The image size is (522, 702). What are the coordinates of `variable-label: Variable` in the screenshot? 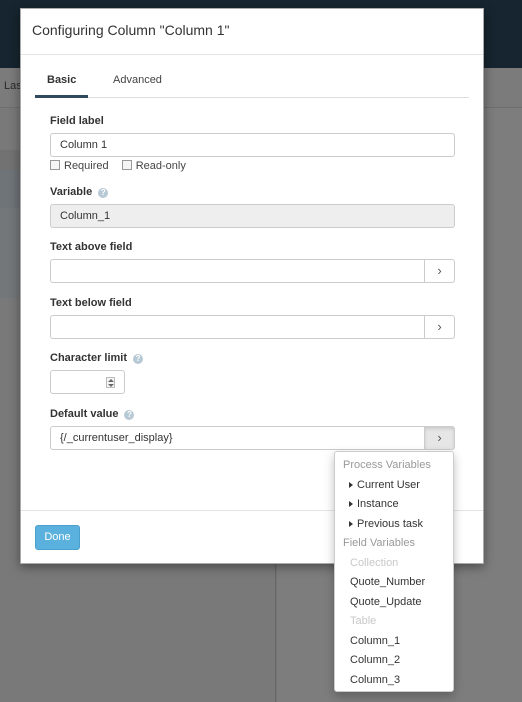 It's located at (71, 192).